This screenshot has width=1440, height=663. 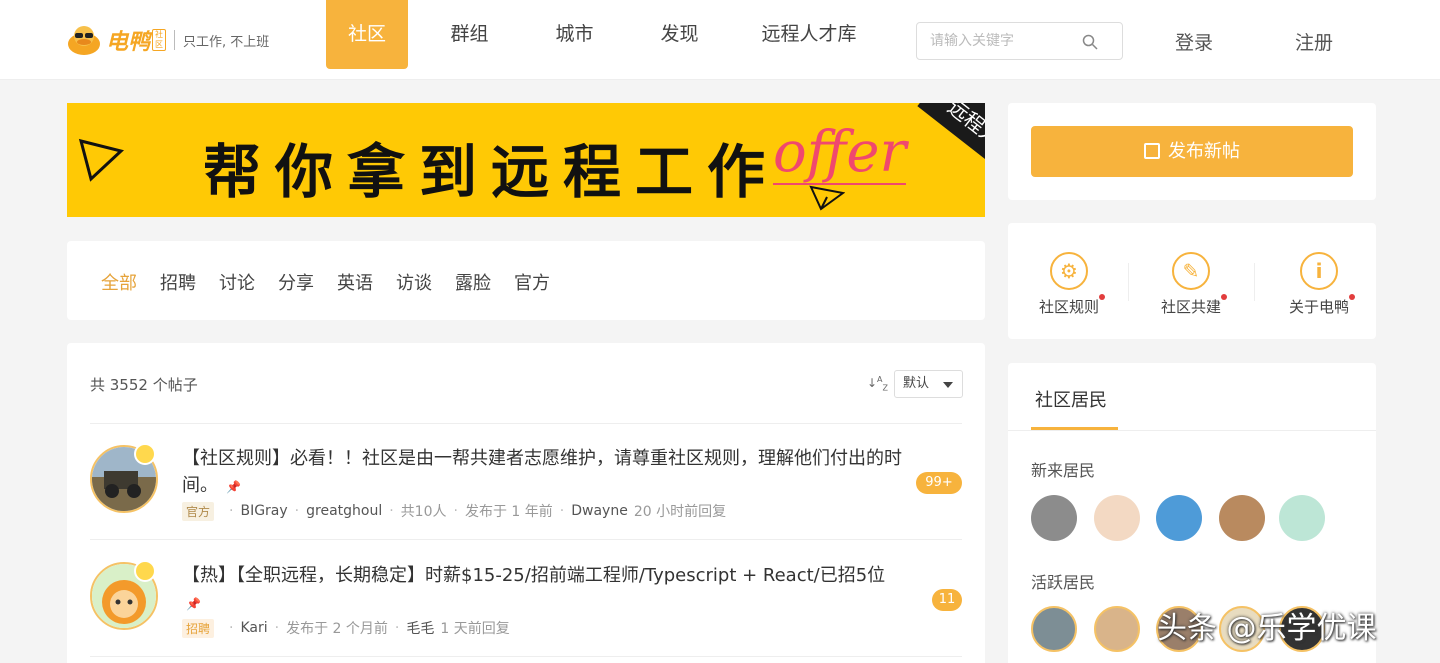 I want to click on tab-all: 全部, so click(x=119, y=282).